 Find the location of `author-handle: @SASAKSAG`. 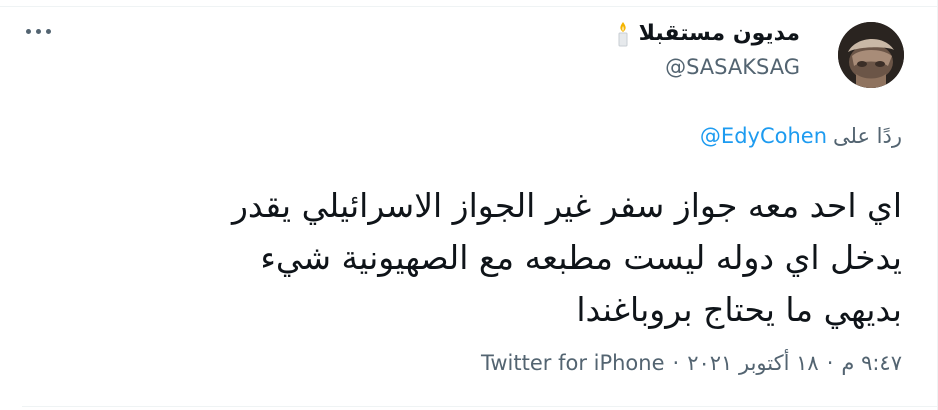

author-handle: @SASAKSAG is located at coordinates (732, 67).